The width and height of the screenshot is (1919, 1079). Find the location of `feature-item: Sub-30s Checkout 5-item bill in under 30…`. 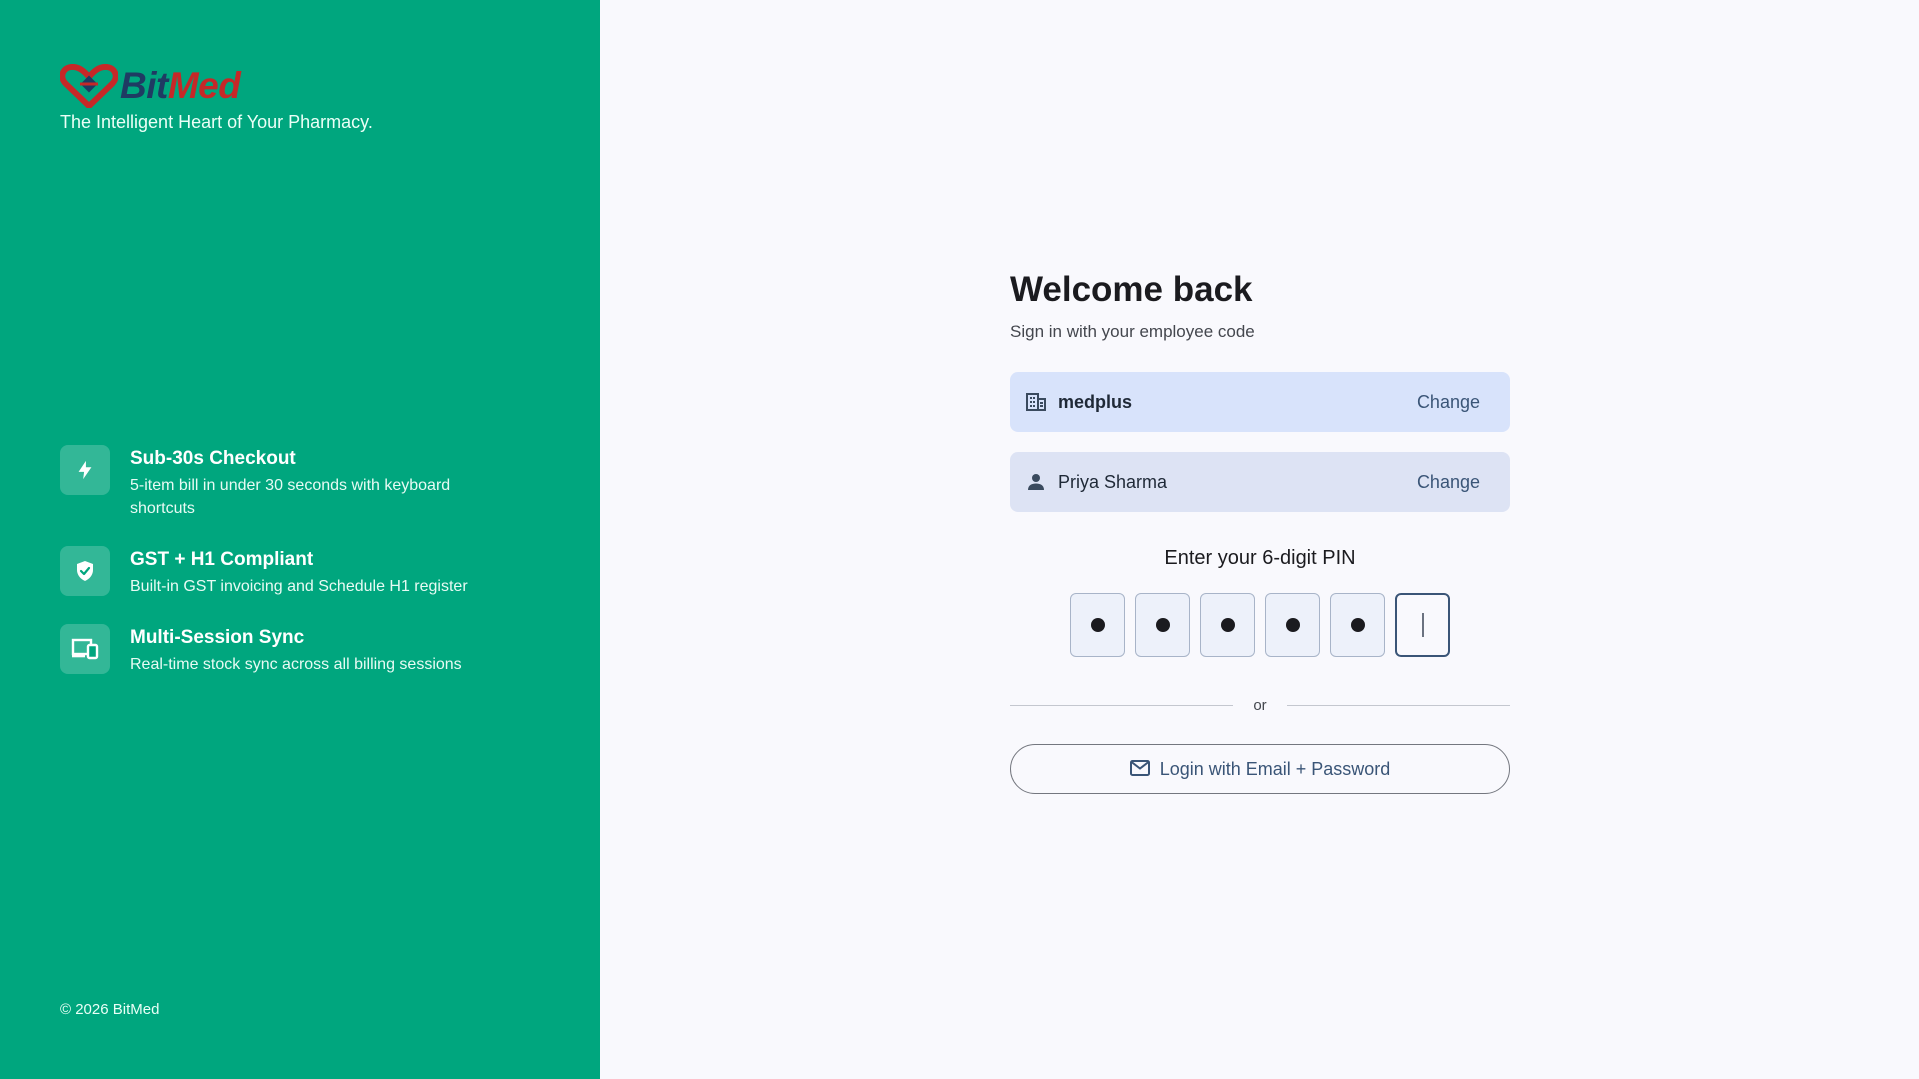

feature-item: Sub-30s Checkout 5-item bill in under 30… is located at coordinates (290, 482).